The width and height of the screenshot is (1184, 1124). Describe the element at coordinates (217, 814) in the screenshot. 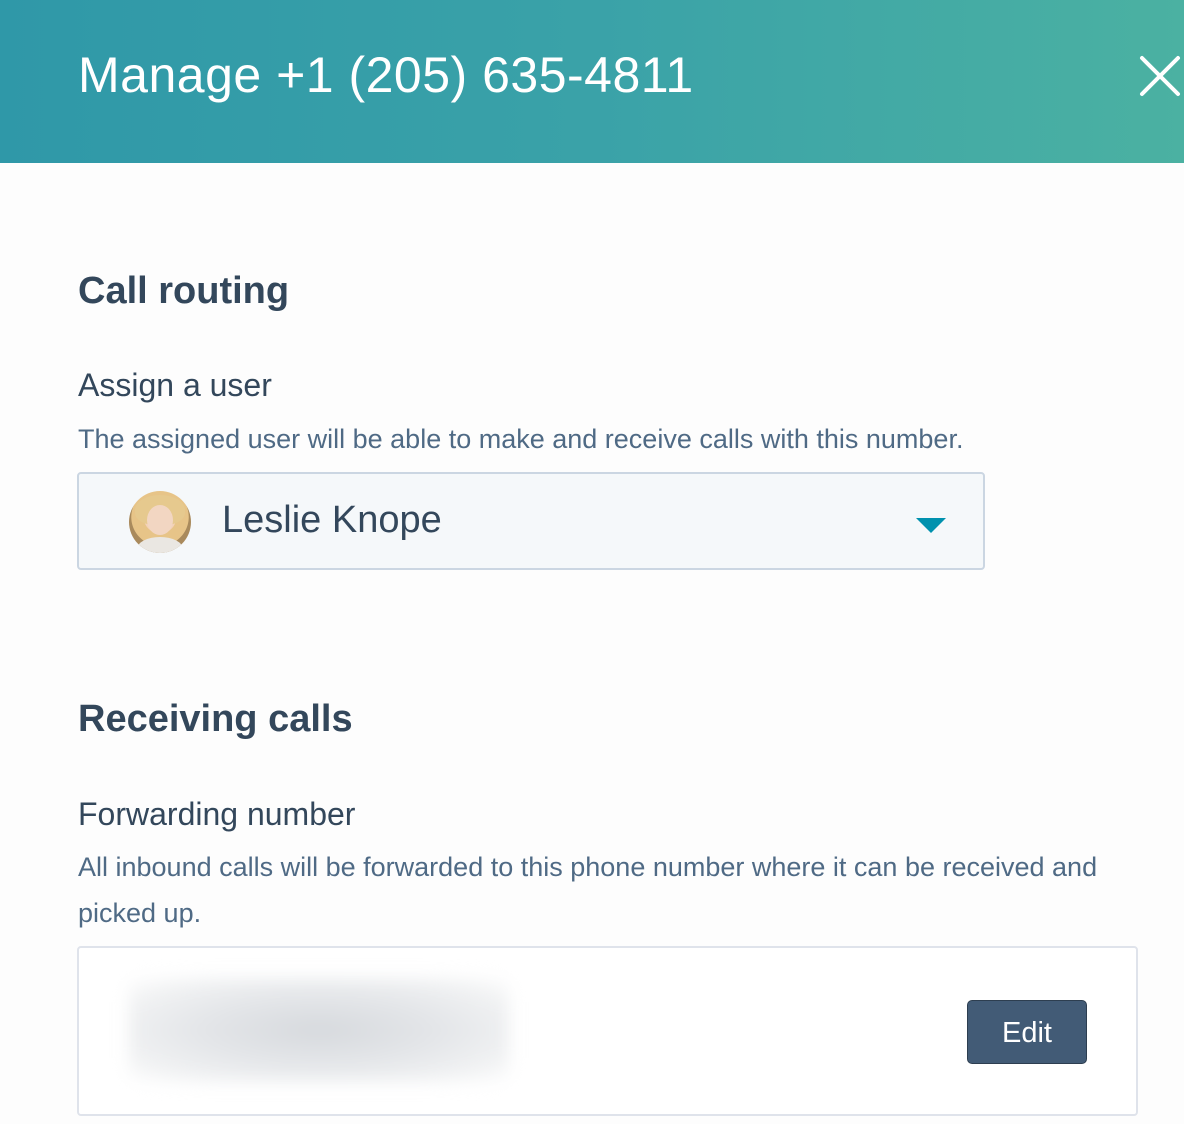

I see `forwarding-number-label: Forwarding number` at that location.